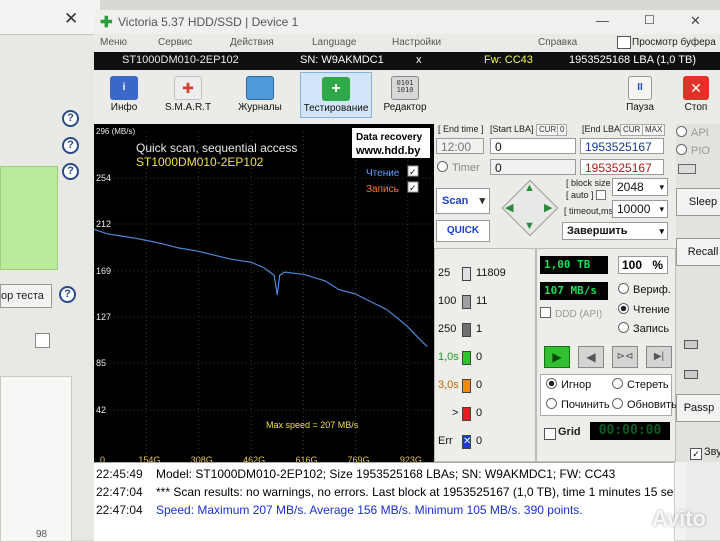 This screenshot has width=720, height=542. Describe the element at coordinates (562, 130) in the screenshot. I see `start-zero-button: 0` at that location.